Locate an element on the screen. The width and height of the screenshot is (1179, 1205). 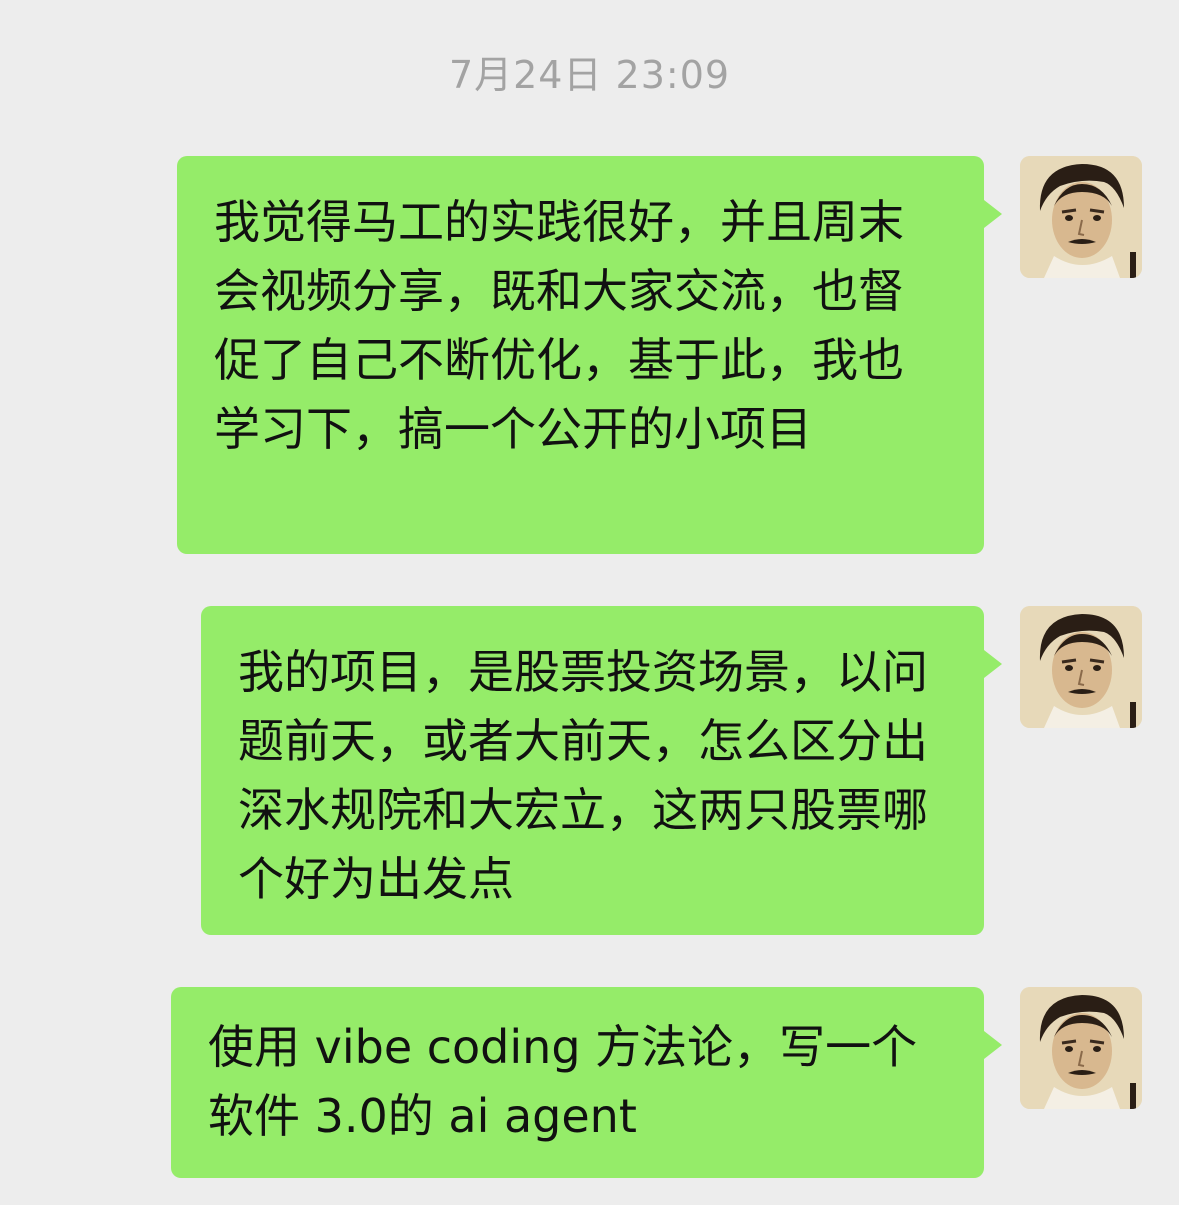
message-bubble: 使用 vibe coding 方法论，写一个软件 3.0的 ai agent is located at coordinates (586, 1082).